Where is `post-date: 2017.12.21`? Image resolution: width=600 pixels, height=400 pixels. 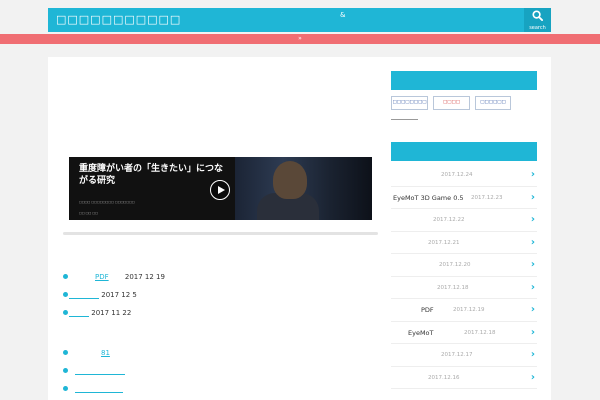
post-date: 2017.12.21 is located at coordinates (444, 242).